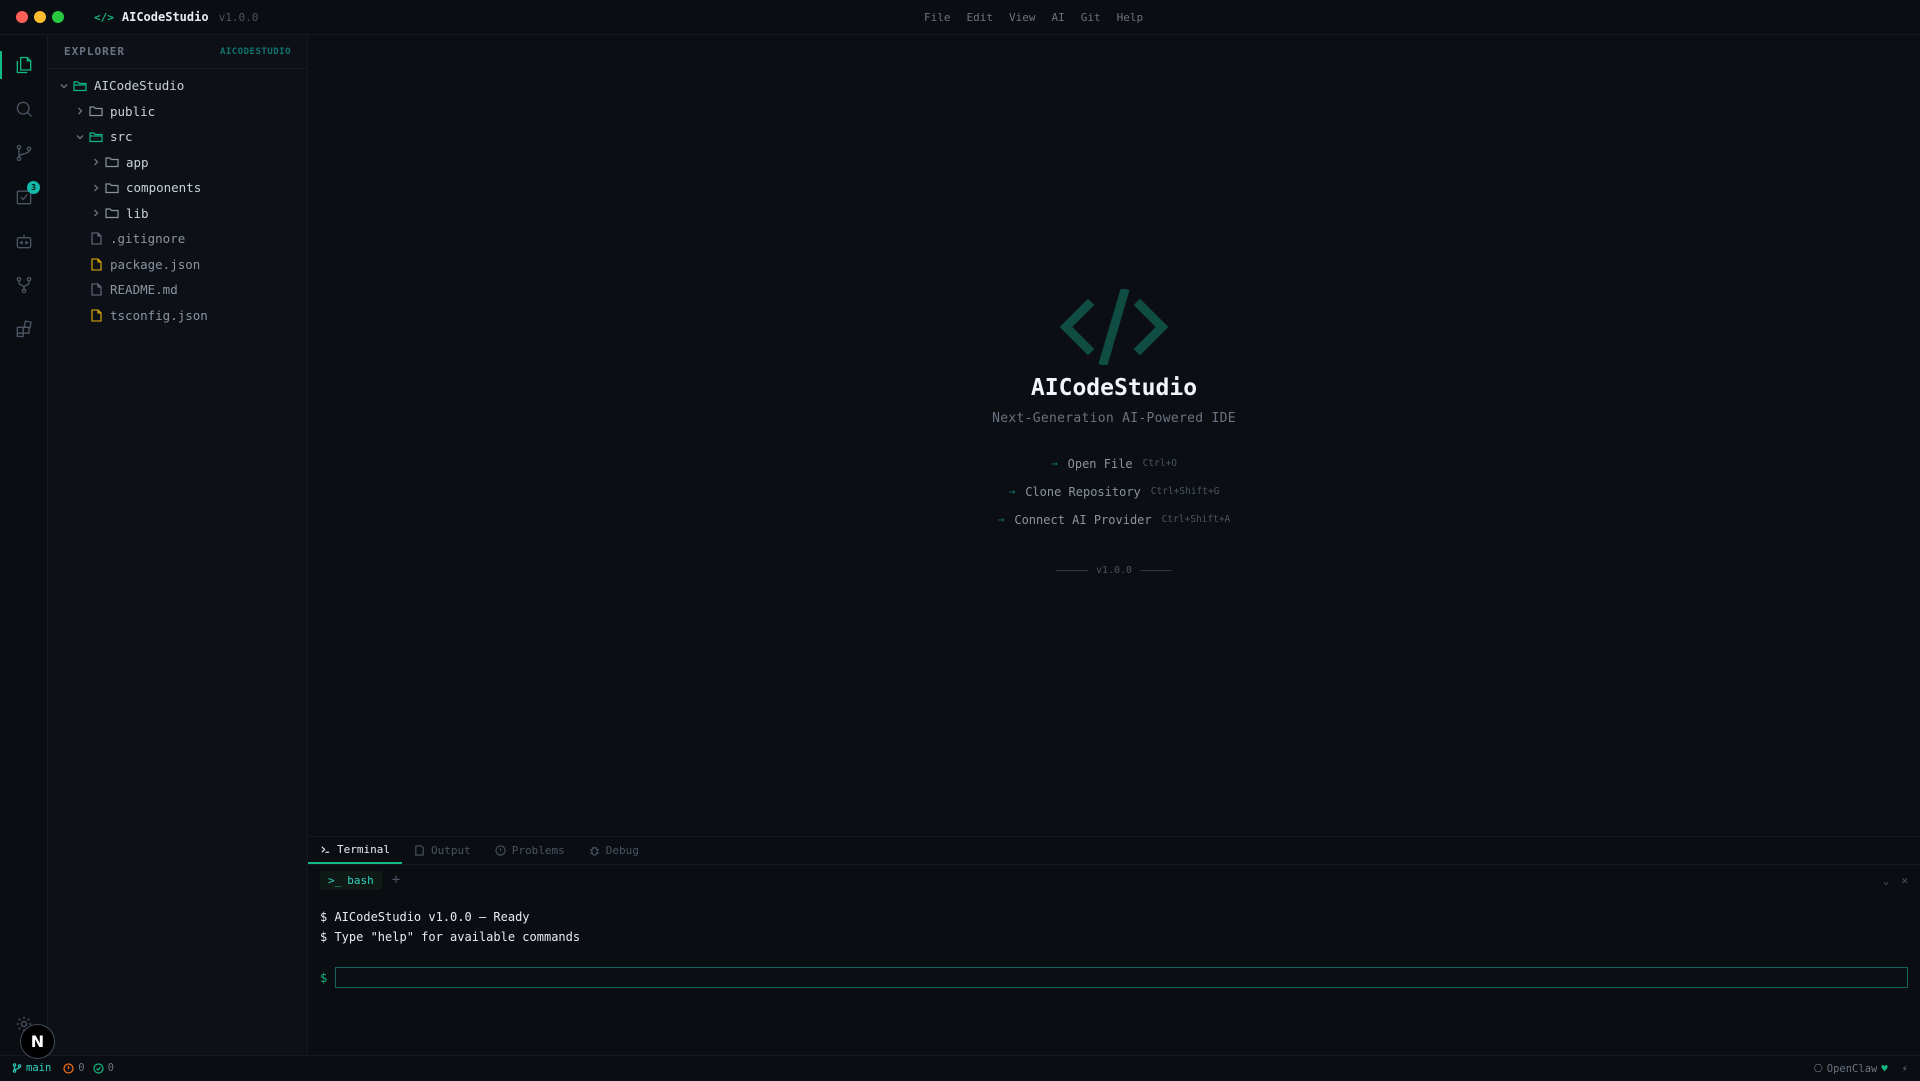  I want to click on tree-item-label: .gitignore, so click(148, 239).